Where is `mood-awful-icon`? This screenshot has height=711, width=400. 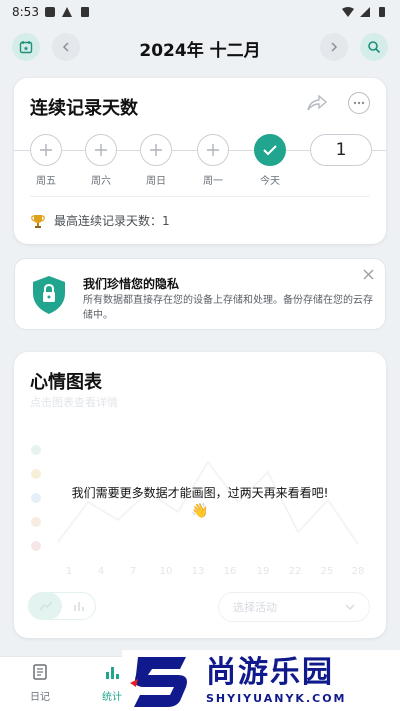
mood-awful-icon is located at coordinates (36, 546).